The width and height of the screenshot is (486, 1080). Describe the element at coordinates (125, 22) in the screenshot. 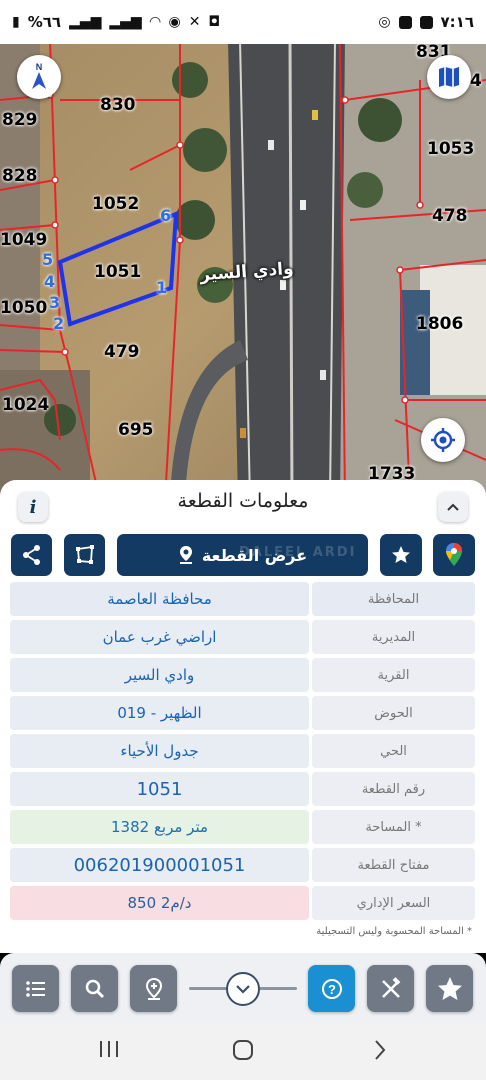

I see `signal-icon-2: ▂▄▆` at that location.